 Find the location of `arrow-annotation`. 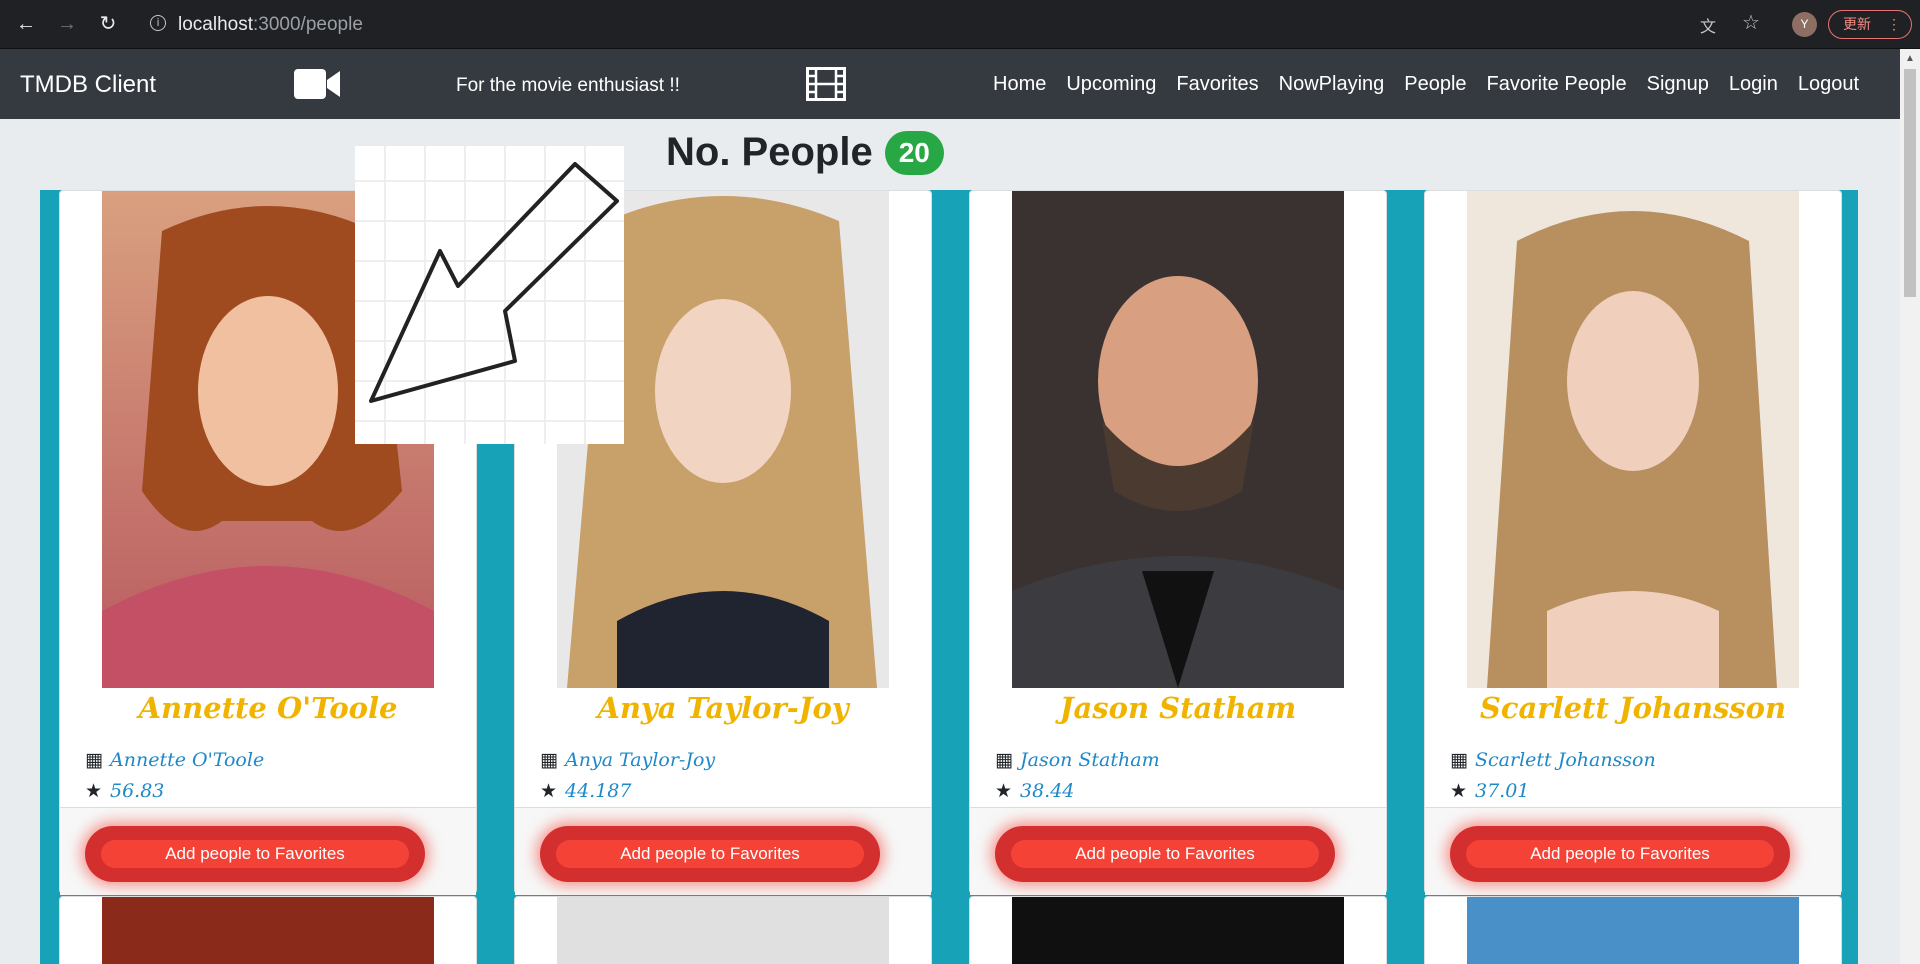

arrow-annotation is located at coordinates (489, 295).